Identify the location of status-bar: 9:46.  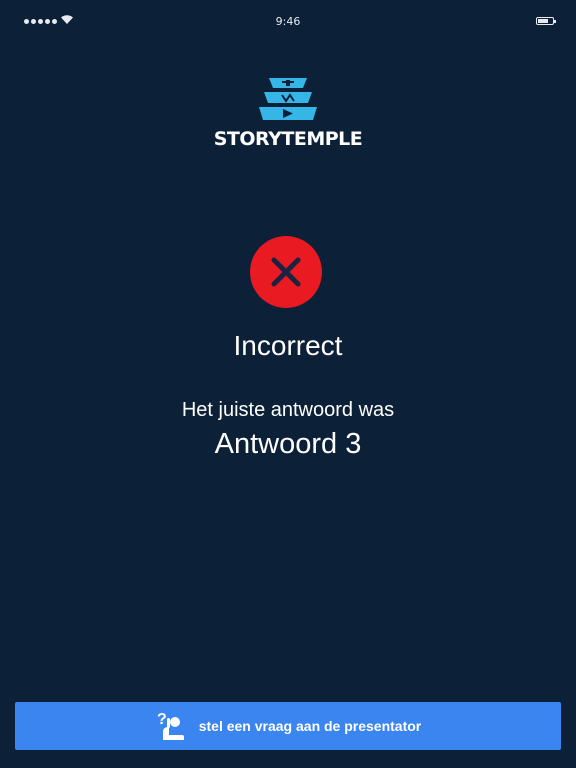
(288, 14).